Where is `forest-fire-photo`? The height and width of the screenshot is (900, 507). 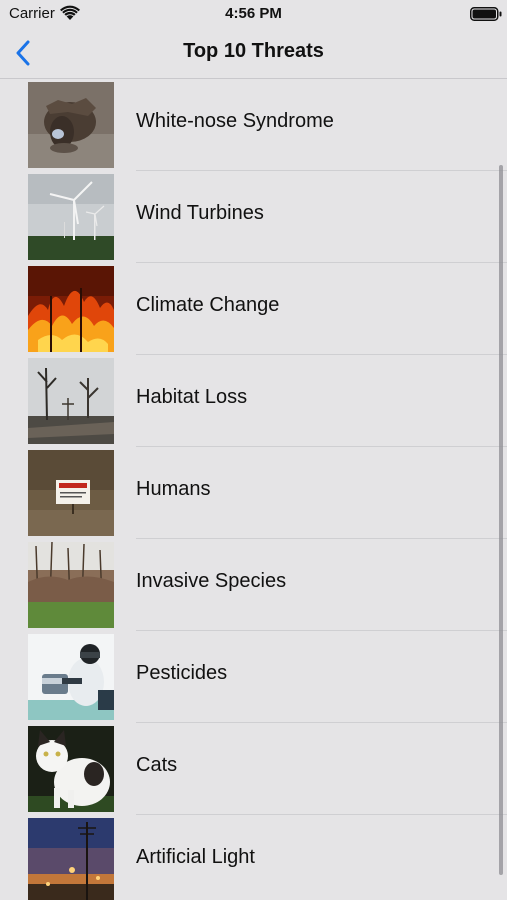 forest-fire-photo is located at coordinates (71, 309).